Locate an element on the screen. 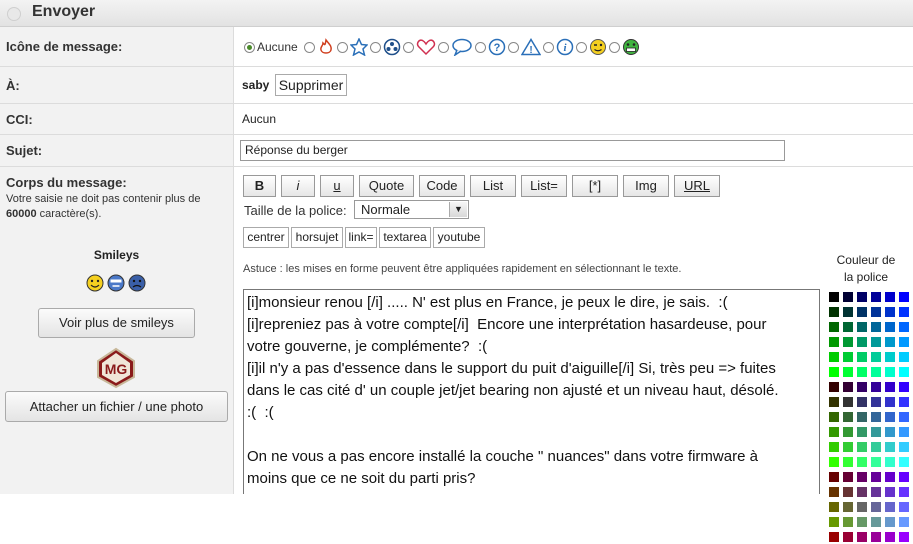 The height and width of the screenshot is (544, 913). remove-recipient-button: Supprimer is located at coordinates (311, 85).